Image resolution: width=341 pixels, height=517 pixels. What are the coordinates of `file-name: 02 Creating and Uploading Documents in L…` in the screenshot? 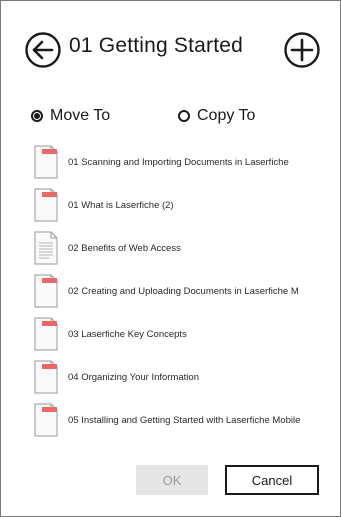 It's located at (183, 291).